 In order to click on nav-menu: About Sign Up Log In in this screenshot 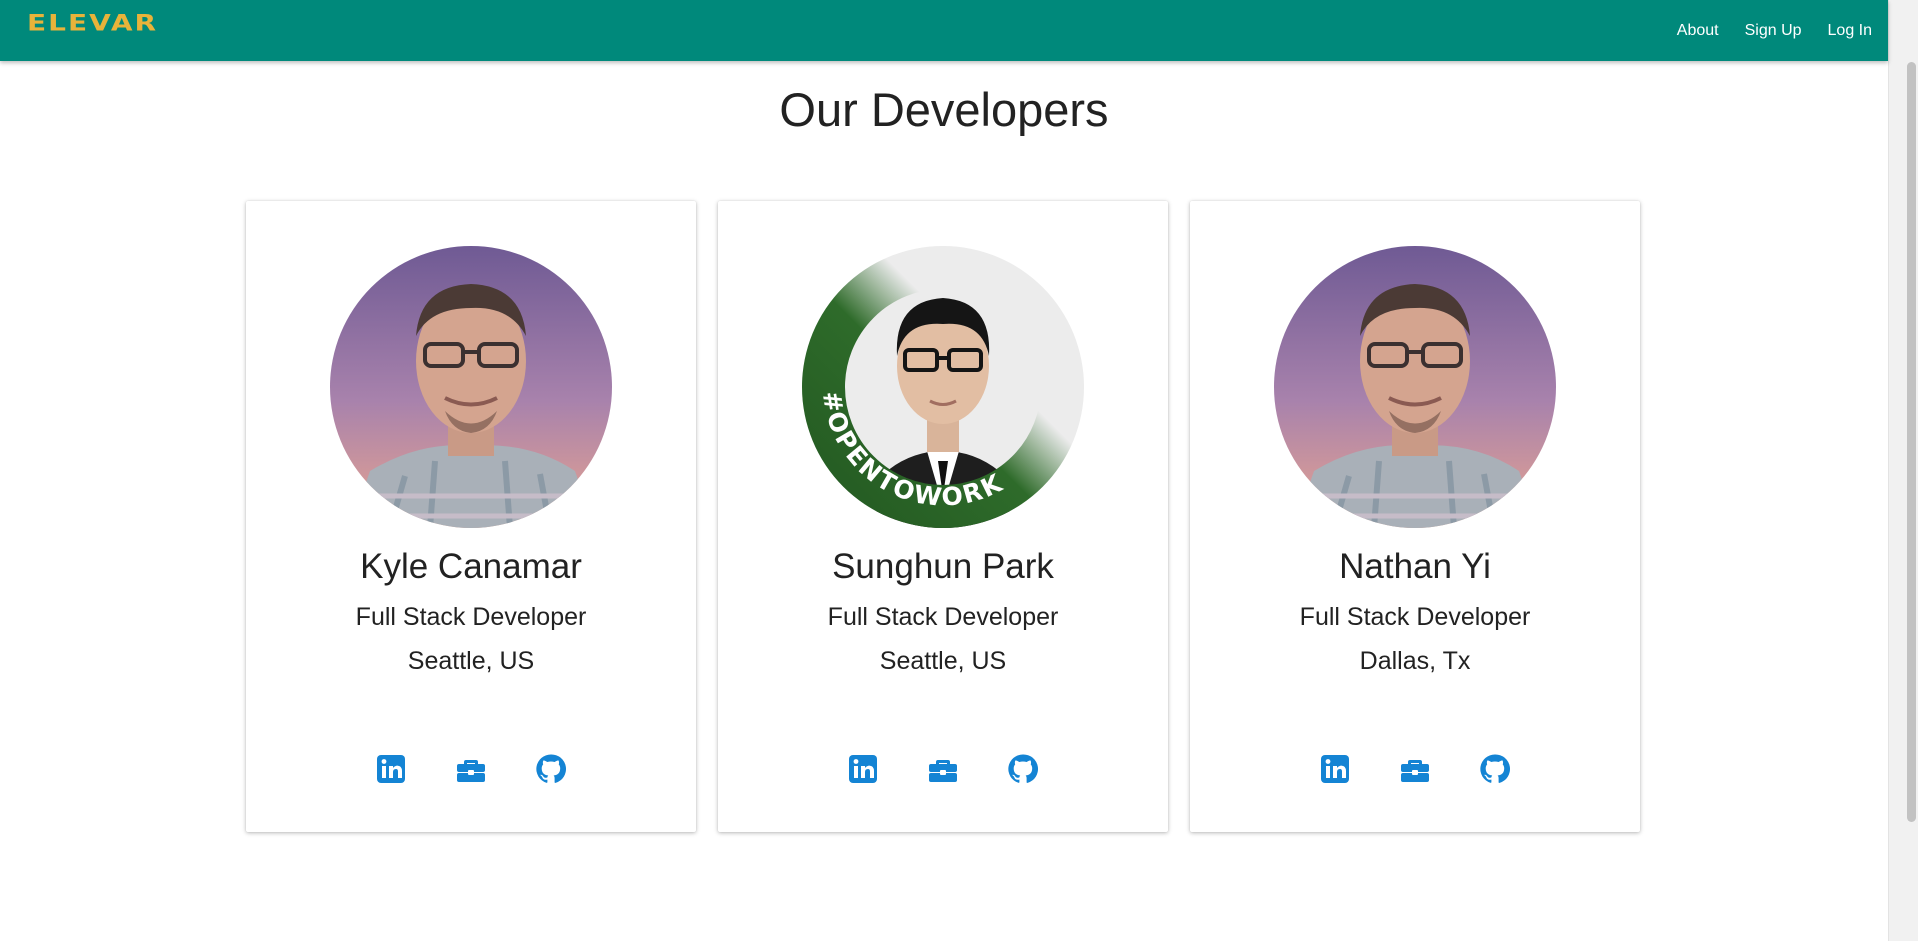, I will do `click(1776, 30)`.